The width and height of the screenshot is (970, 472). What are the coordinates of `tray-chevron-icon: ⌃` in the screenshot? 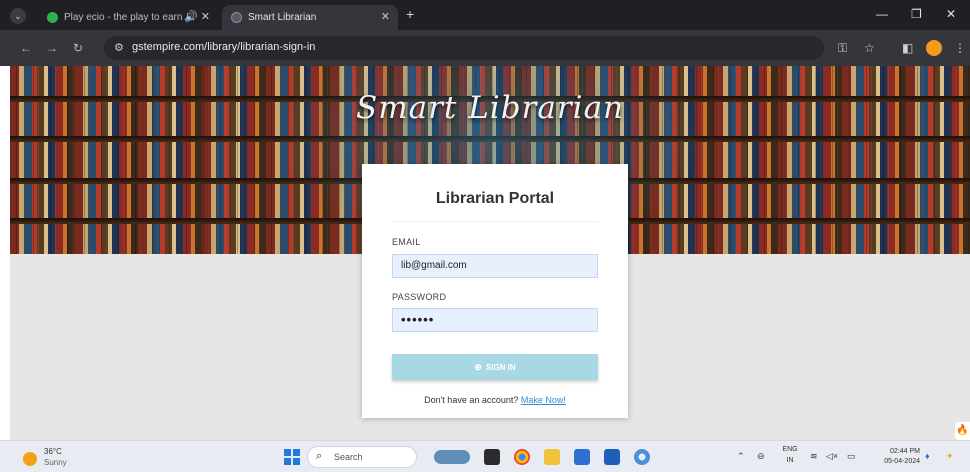 It's located at (741, 456).